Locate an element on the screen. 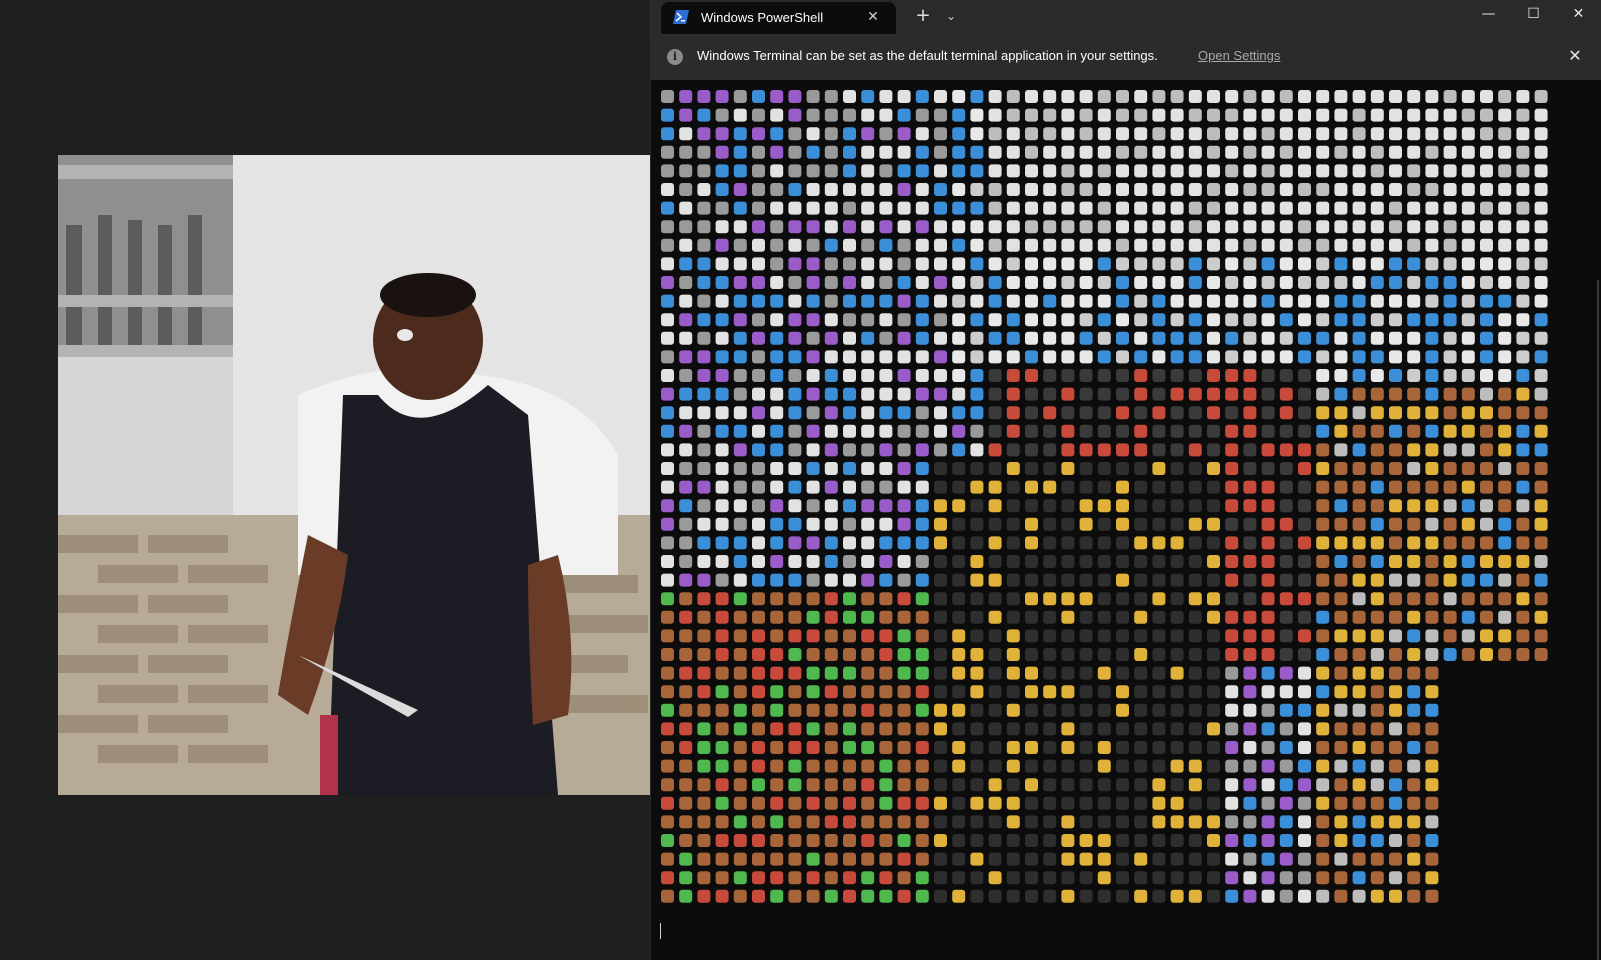  scrollbar is located at coordinates (1598, 620).